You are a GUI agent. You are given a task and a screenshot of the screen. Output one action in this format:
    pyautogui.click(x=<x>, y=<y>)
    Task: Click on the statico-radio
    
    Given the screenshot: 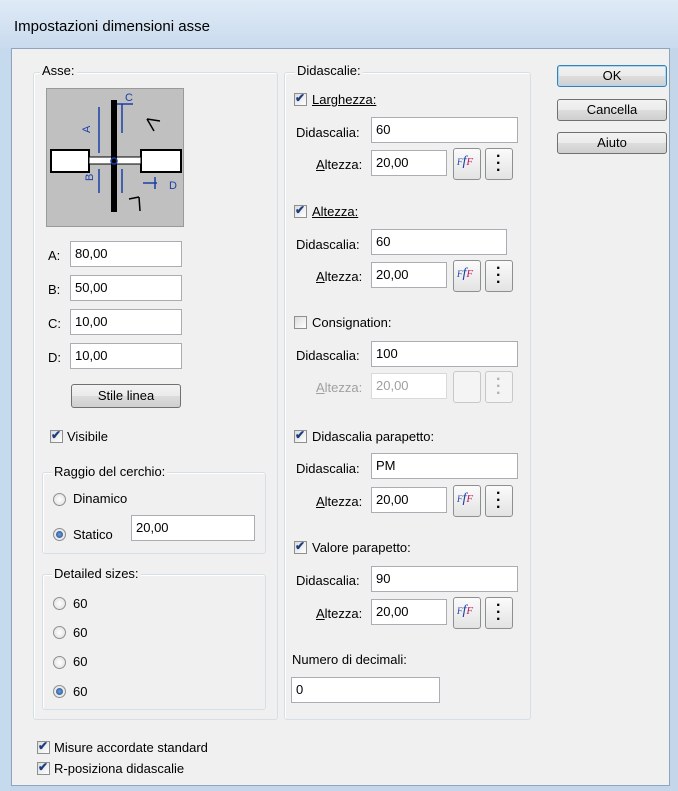 What is the action you would take?
    pyautogui.click(x=59, y=534)
    